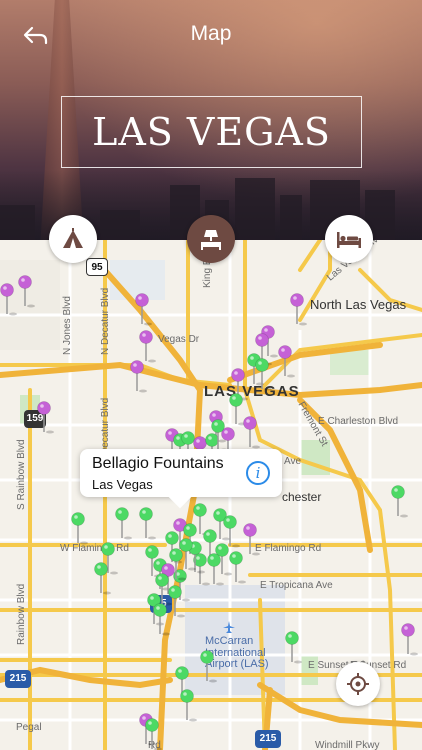 This screenshot has width=422, height=750. I want to click on city-title-box: LAS VEGAS, so click(211, 132).